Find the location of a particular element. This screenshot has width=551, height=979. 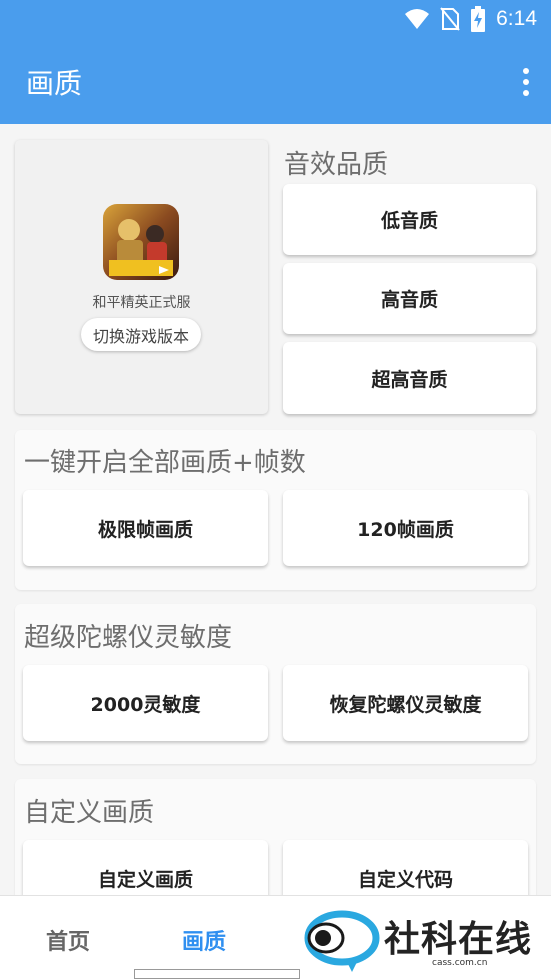

game-card: 和平精英正式服 切换游戏版本 is located at coordinates (141, 277).